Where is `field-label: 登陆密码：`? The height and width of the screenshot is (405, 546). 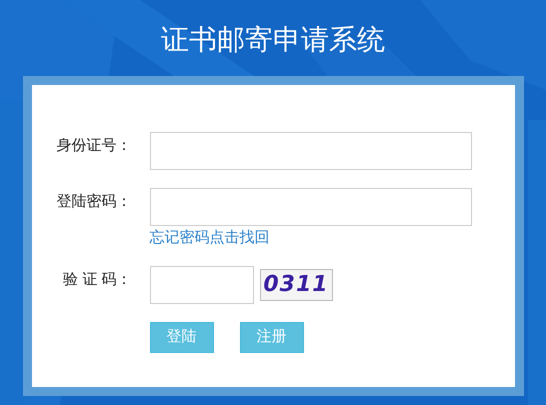 field-label: 登陆密码： is located at coordinates (94, 202).